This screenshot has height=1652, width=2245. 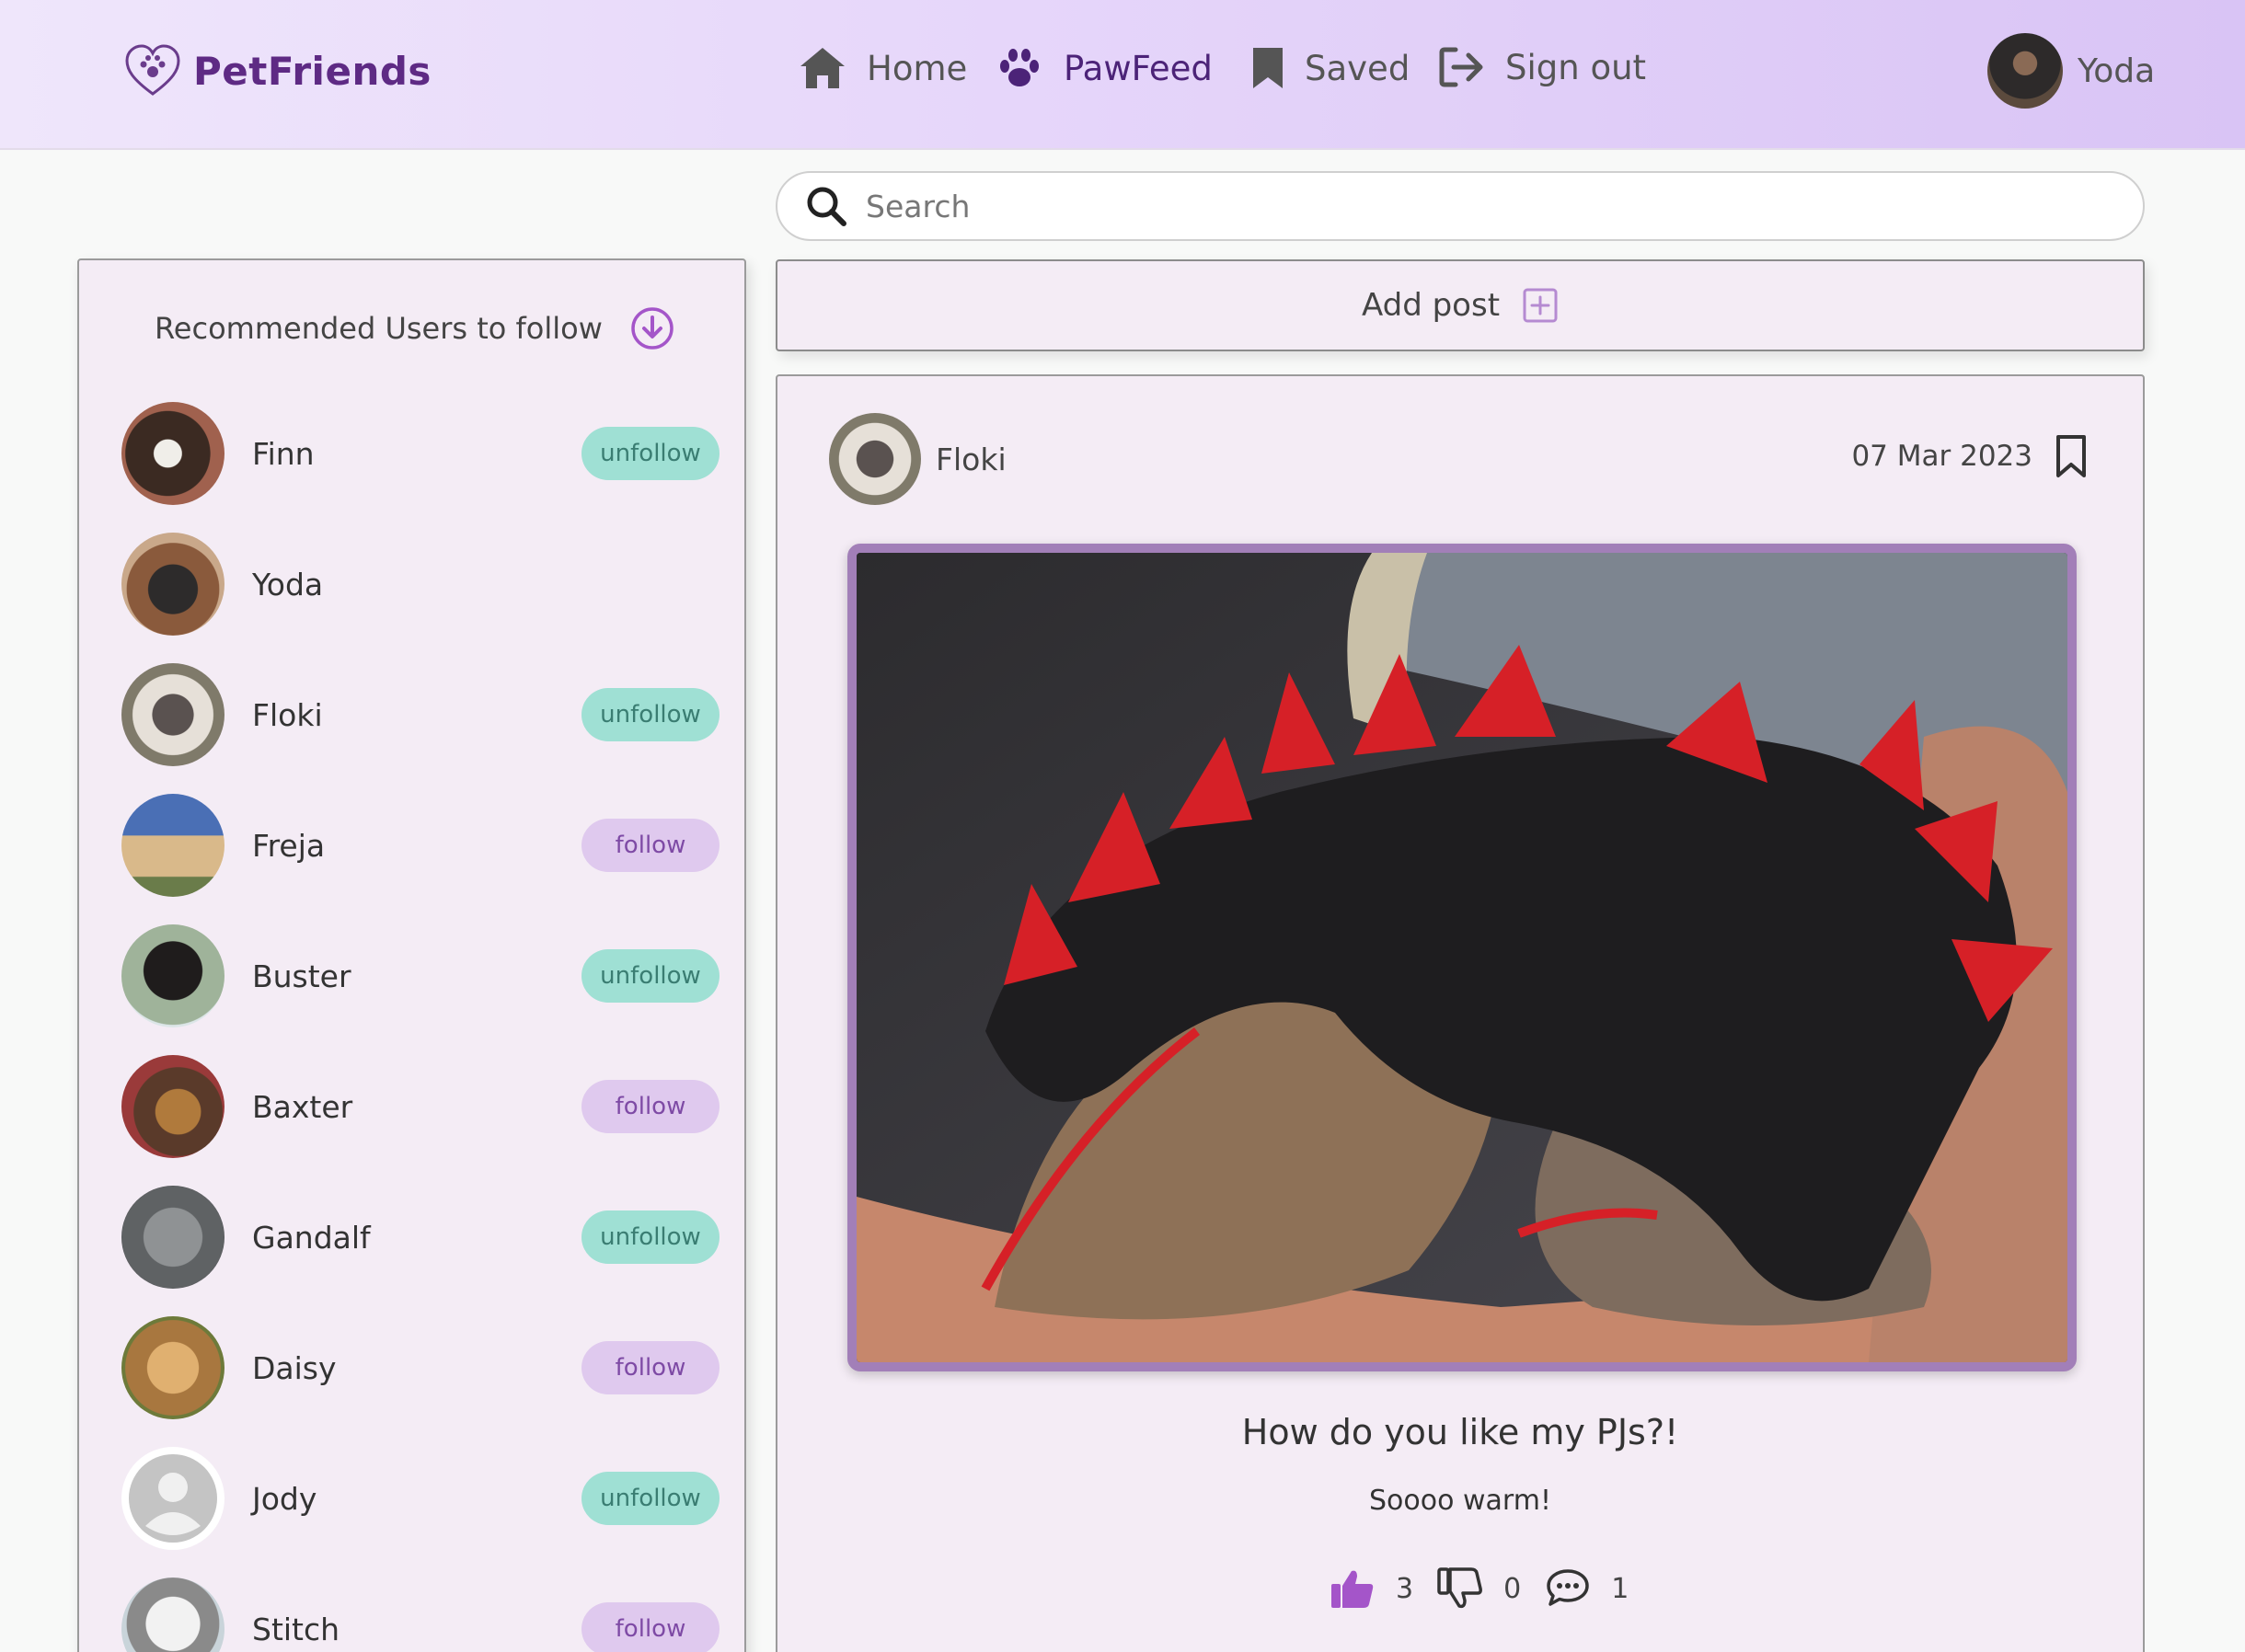 I want to click on user-row: Buster unfollow, so click(x=420, y=975).